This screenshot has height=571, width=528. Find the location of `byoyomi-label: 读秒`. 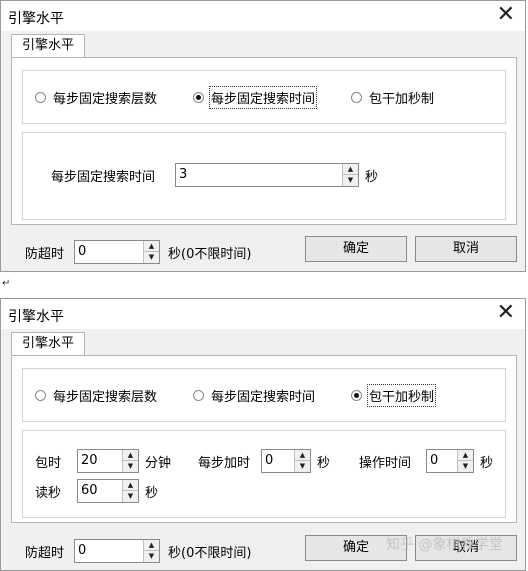

byoyomi-label: 读秒 is located at coordinates (48, 493).